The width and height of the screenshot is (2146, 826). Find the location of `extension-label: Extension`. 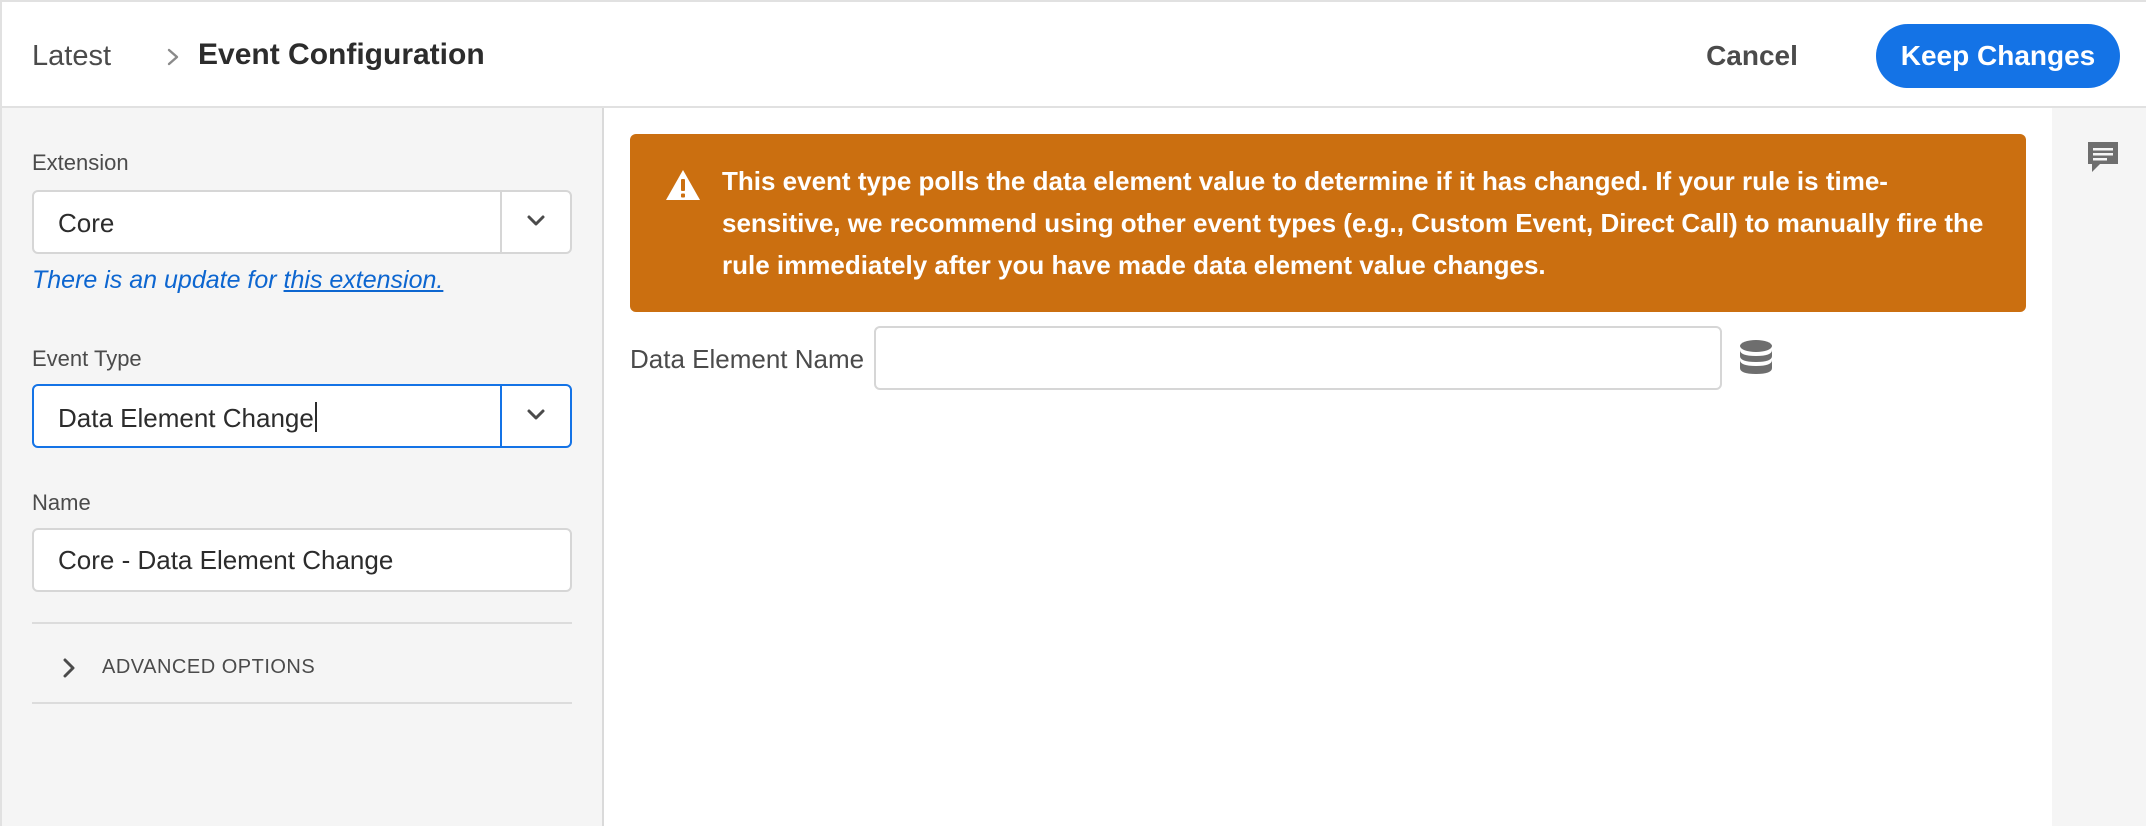

extension-label: Extension is located at coordinates (80, 162).